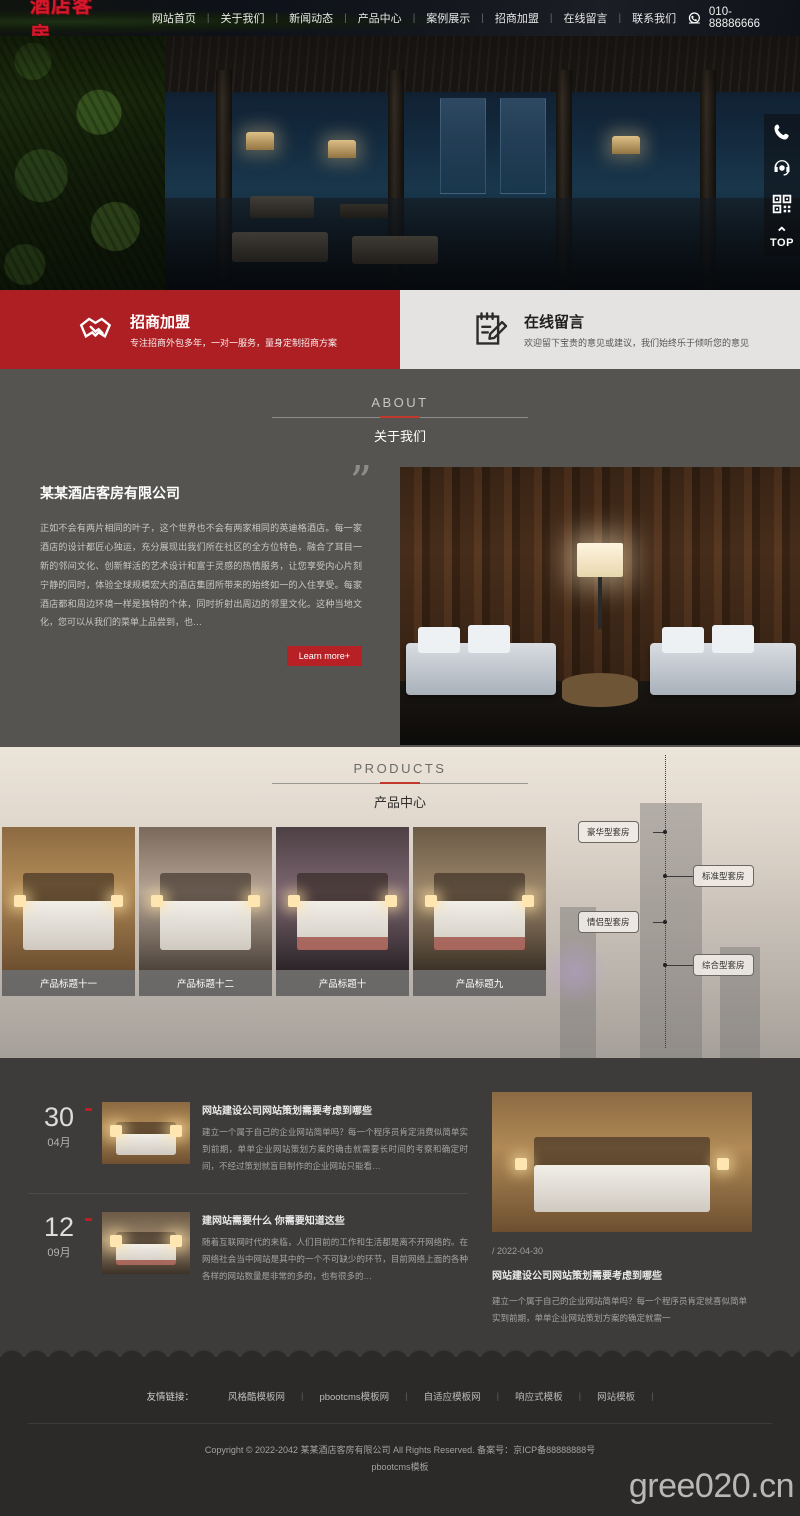 The height and width of the screenshot is (1516, 800). I want to click on about-image-lamp-stem, so click(600, 603).